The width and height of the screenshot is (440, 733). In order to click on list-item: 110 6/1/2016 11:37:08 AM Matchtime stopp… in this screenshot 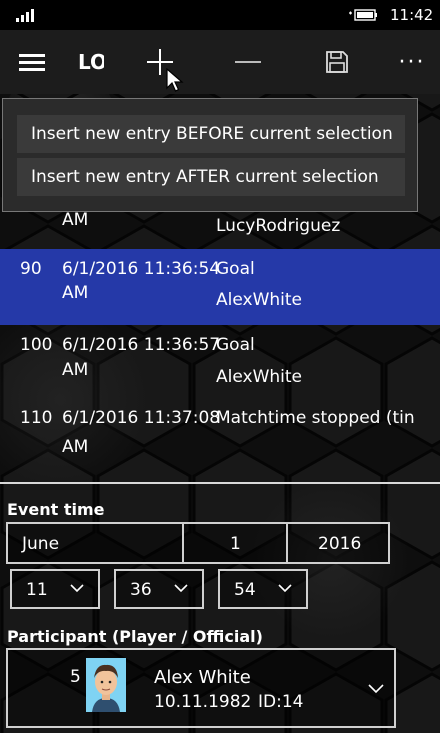, I will do `click(220, 430)`.